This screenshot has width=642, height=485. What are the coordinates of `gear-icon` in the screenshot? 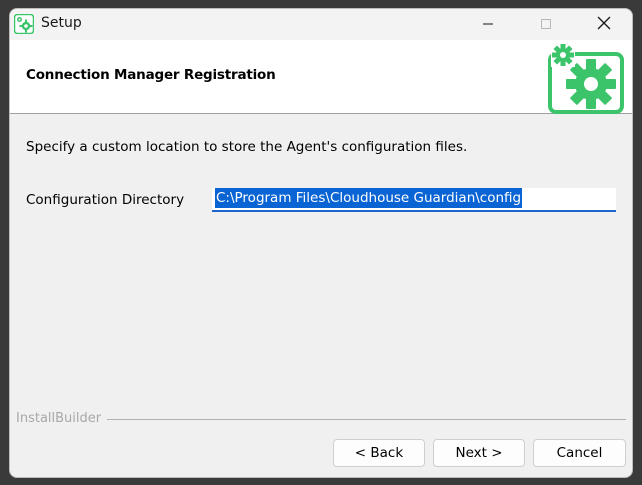 It's located at (24, 24).